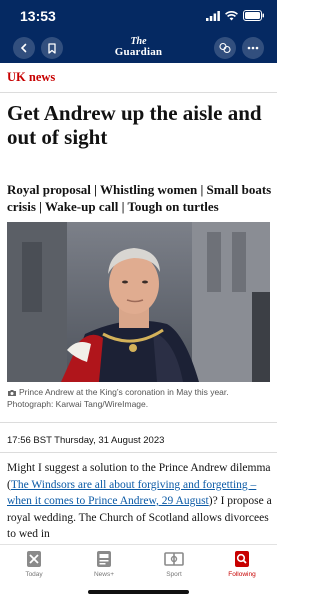  Describe the element at coordinates (34, 574) in the screenshot. I see `tab-today-label: Today` at that location.